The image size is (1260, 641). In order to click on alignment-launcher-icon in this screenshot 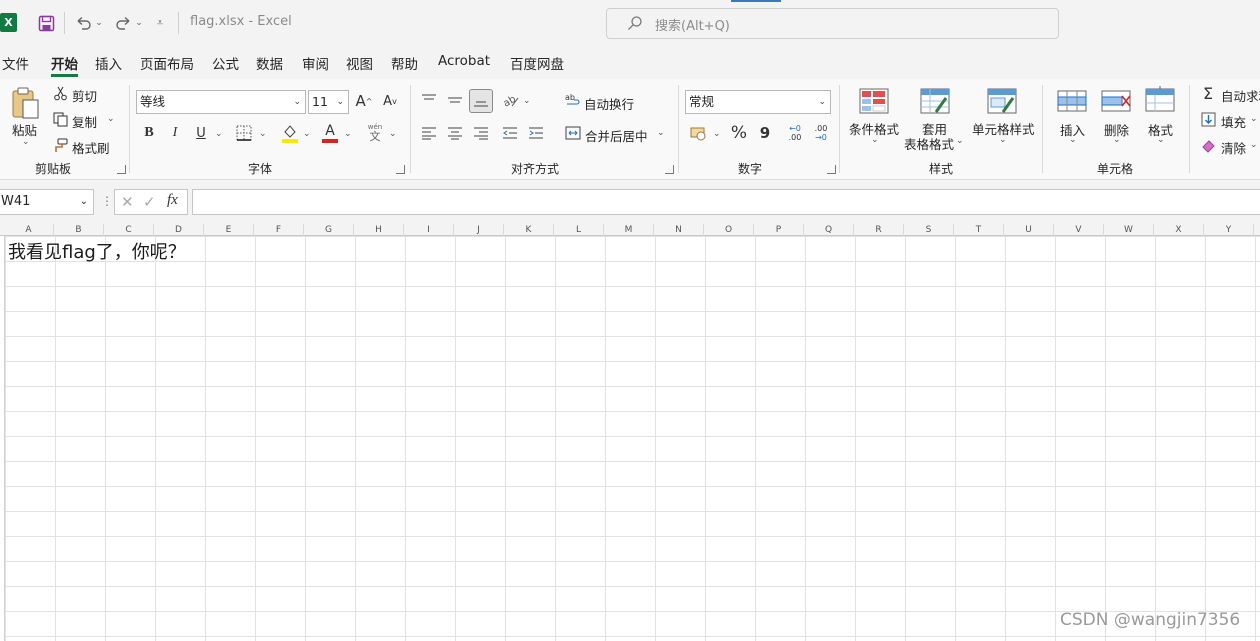, I will do `click(669, 169)`.